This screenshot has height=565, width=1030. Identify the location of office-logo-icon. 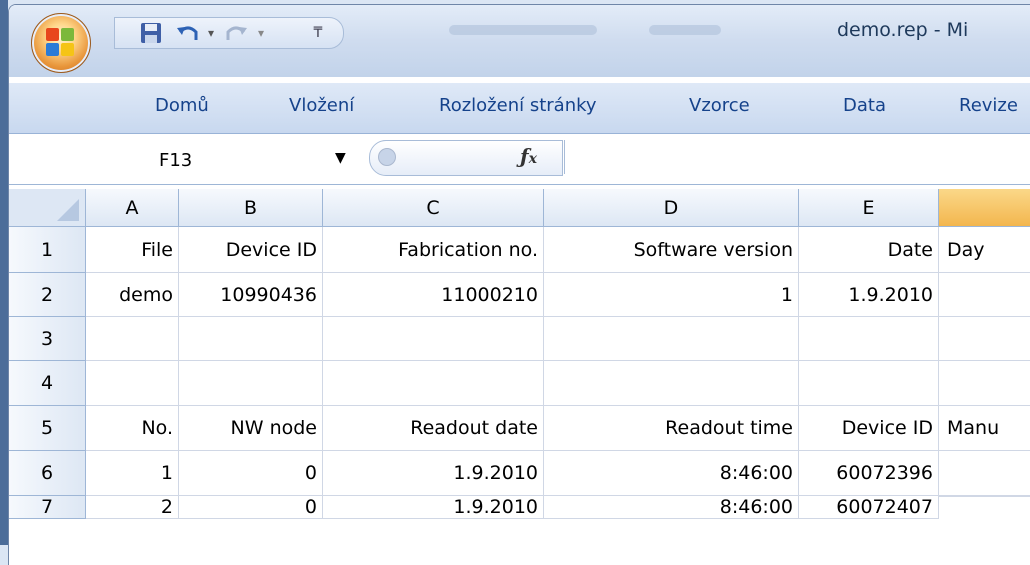
(61, 43).